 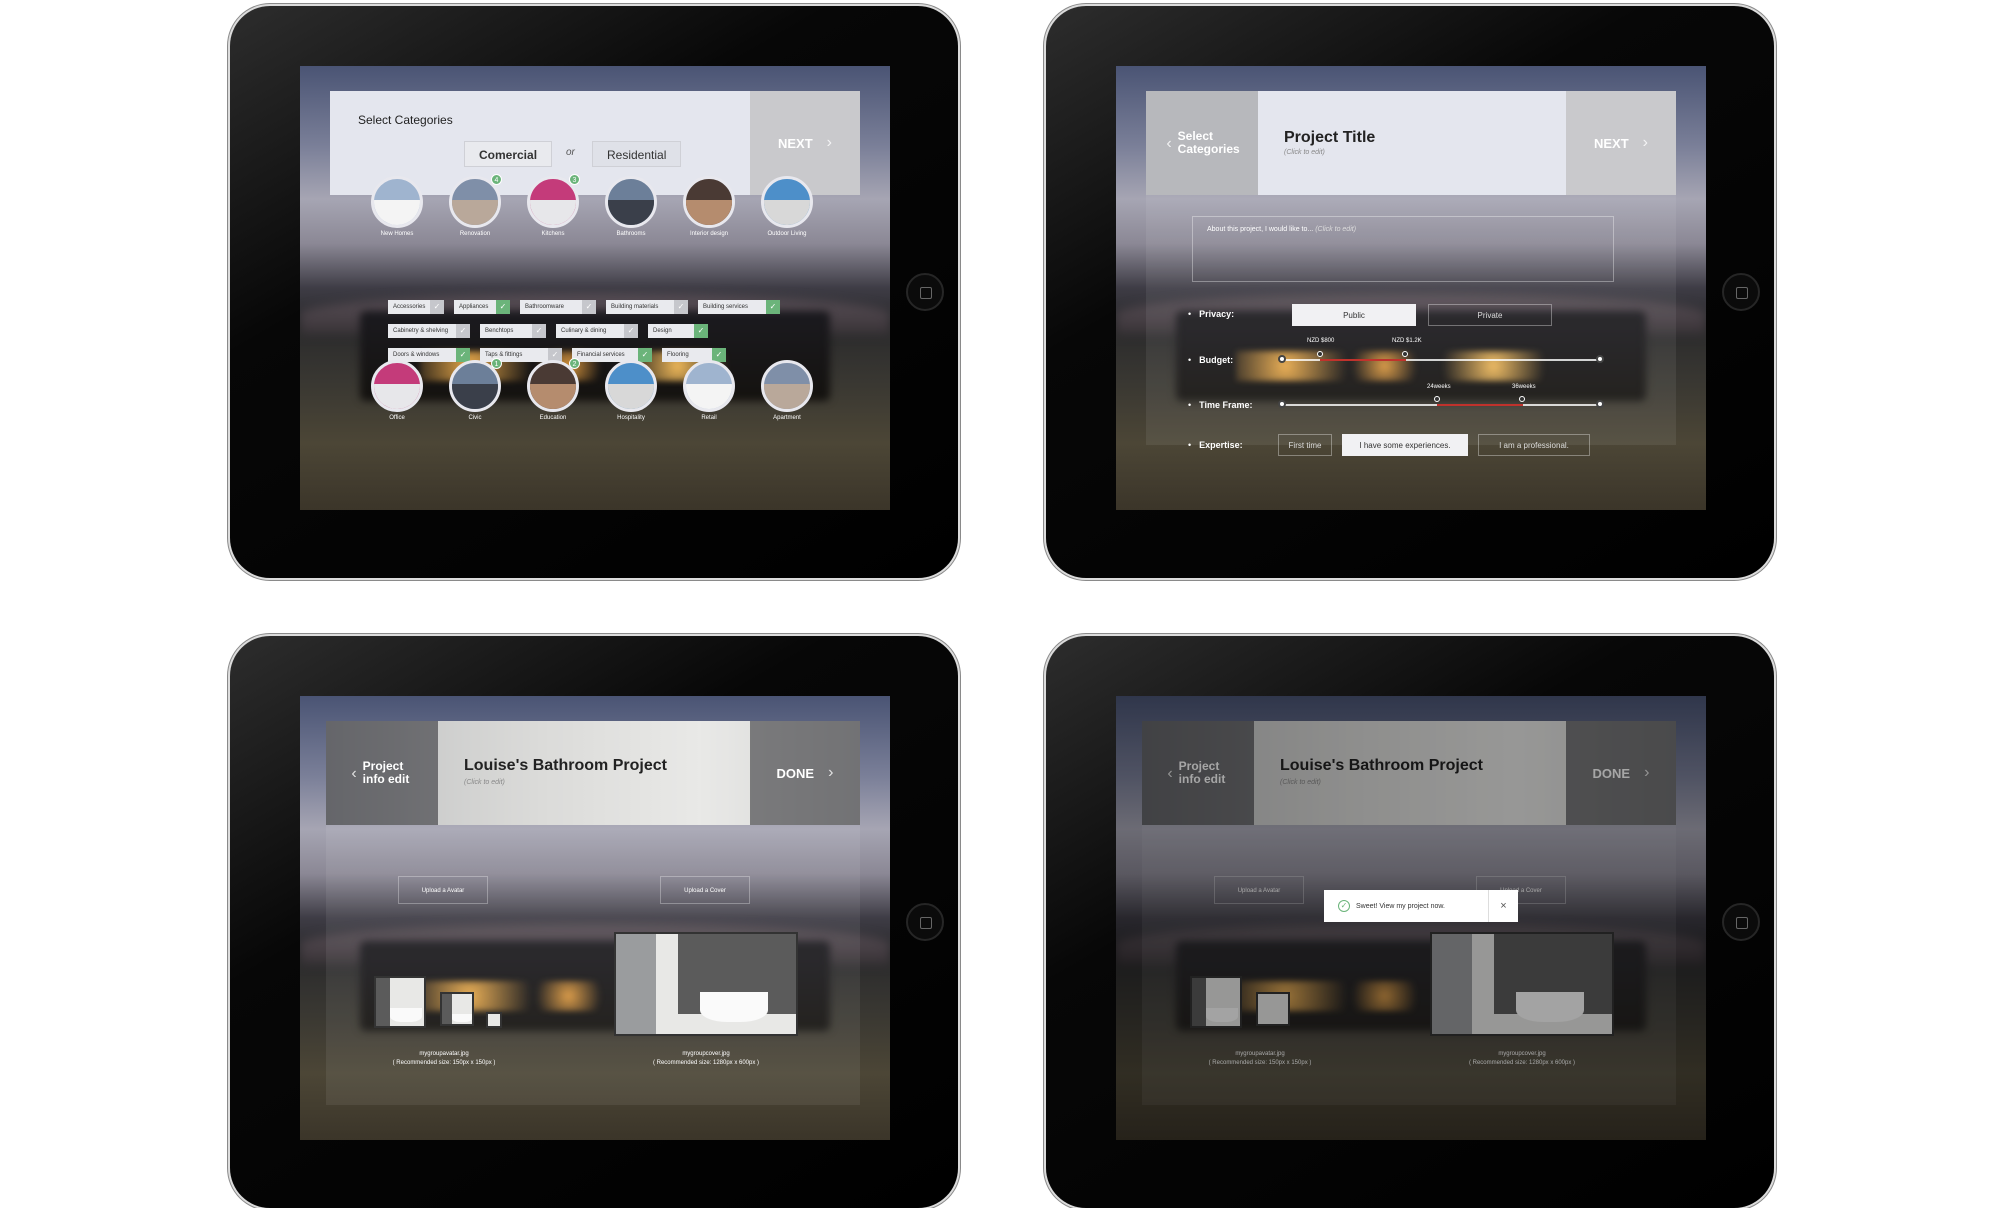 What do you see at coordinates (647, 307) in the screenshot?
I see `tag-building-materials: Building materials ✓` at bounding box center [647, 307].